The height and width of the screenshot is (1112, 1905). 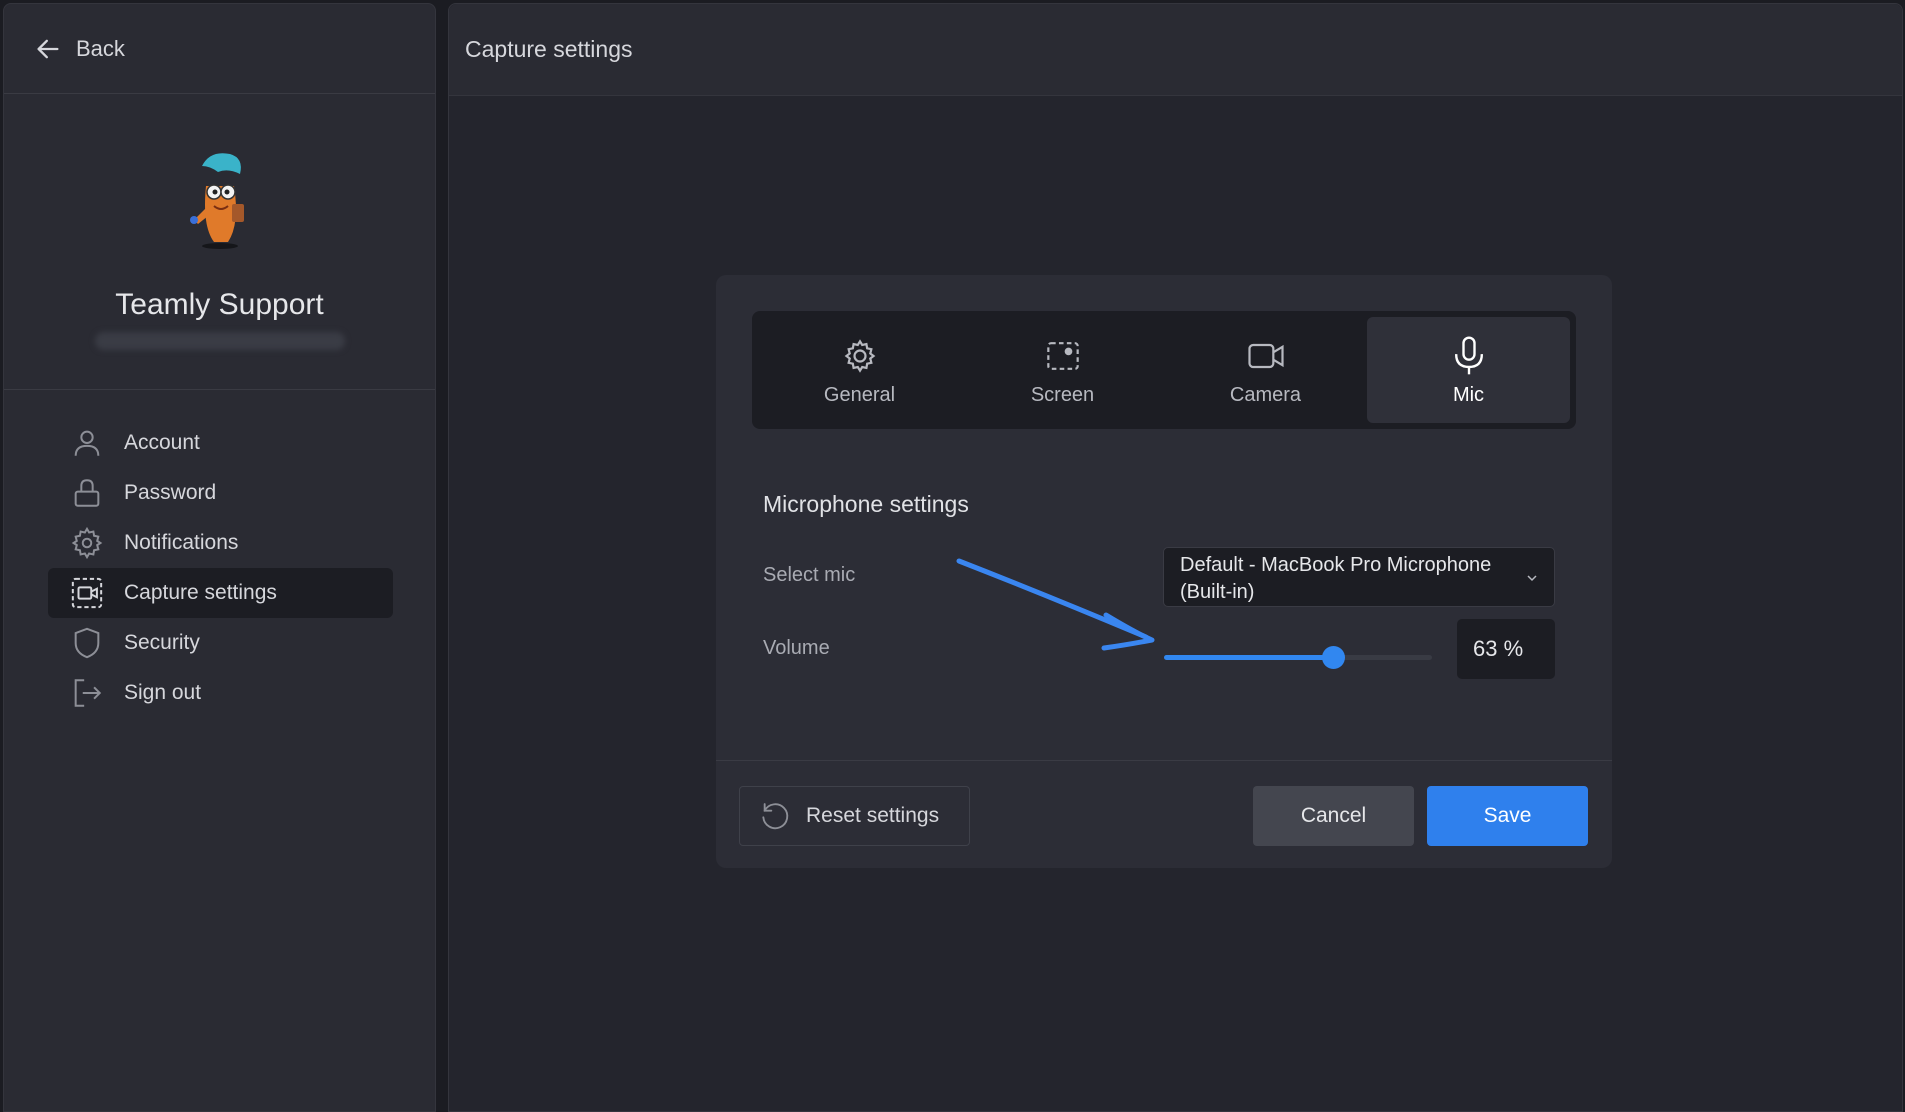 I want to click on tab-label: General, so click(x=859, y=394).